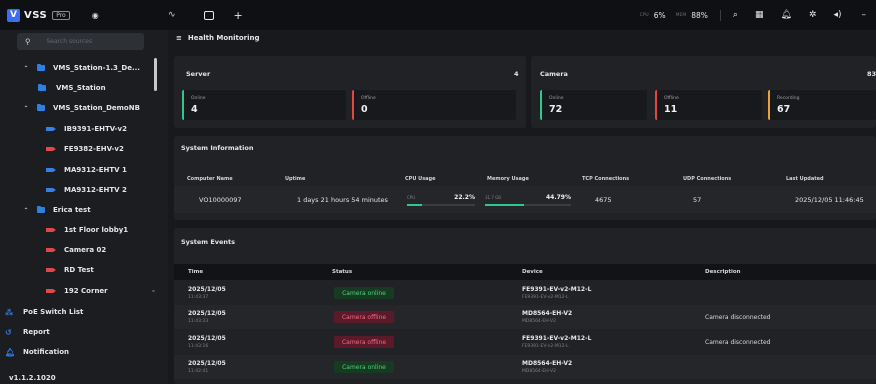 The image size is (876, 384). What do you see at coordinates (805, 178) in the screenshot?
I see `col-last-updated: Last Updated` at bounding box center [805, 178].